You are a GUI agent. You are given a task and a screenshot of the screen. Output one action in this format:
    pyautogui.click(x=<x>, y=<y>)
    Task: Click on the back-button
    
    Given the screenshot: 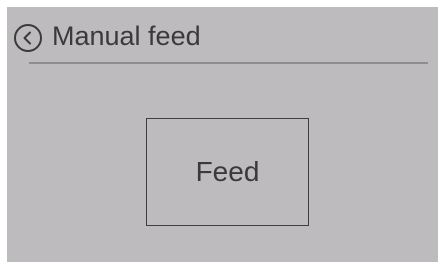 What is the action you would take?
    pyautogui.click(x=28, y=38)
    